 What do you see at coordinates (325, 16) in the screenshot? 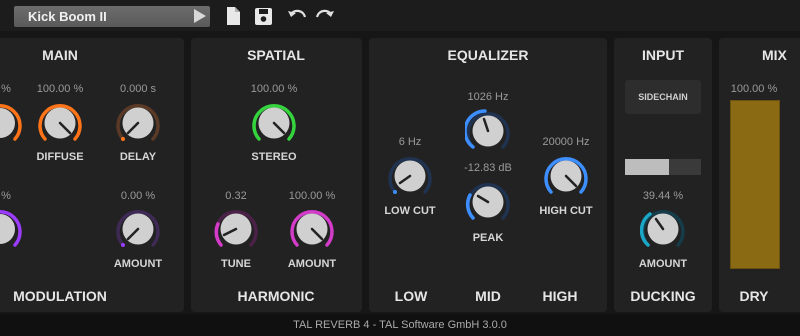
I see `redo-icon` at bounding box center [325, 16].